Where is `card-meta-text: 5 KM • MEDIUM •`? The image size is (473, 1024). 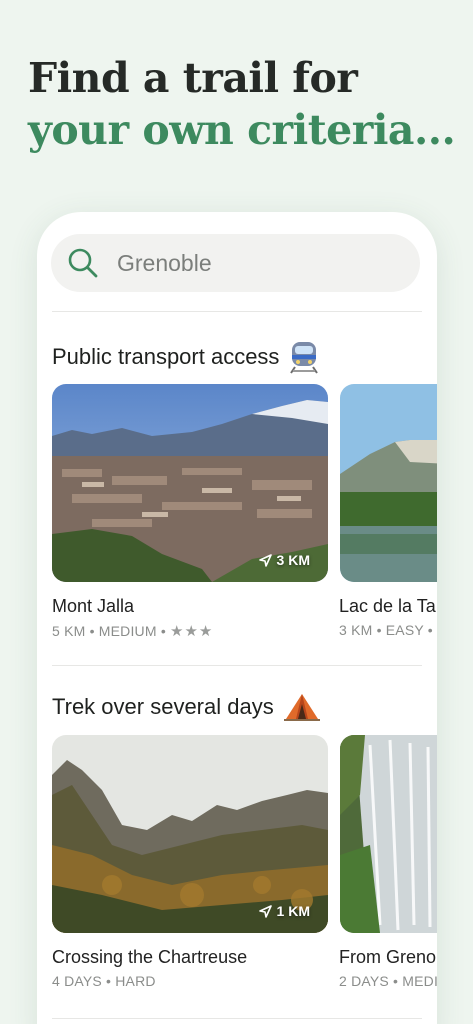
card-meta-text: 5 KM • MEDIUM • is located at coordinates (109, 631).